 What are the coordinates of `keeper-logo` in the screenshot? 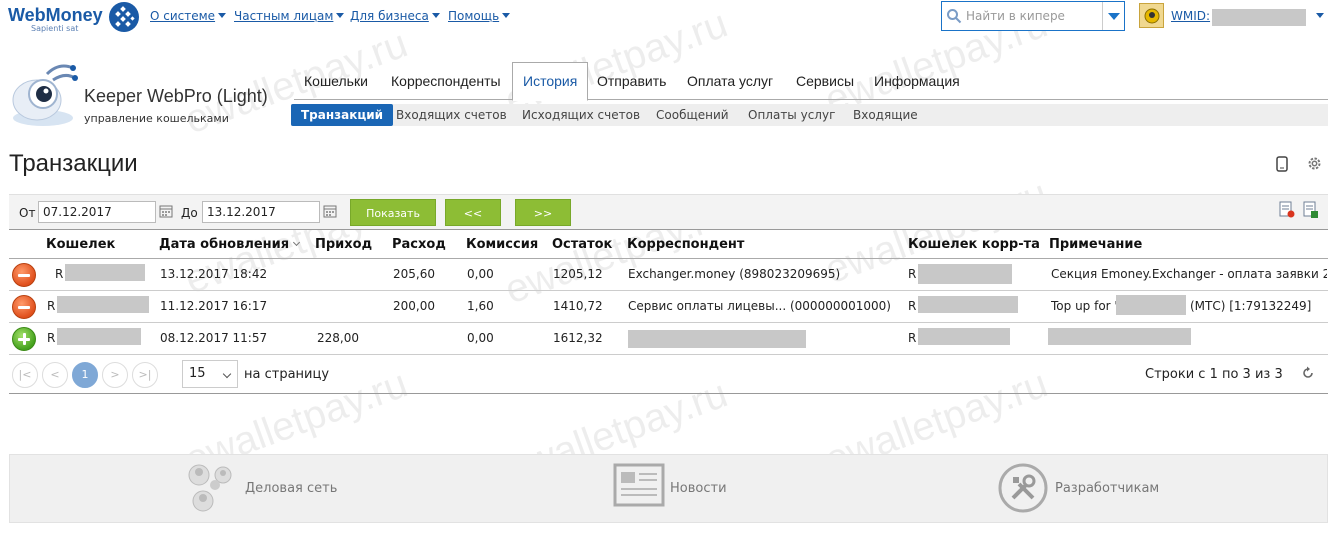 It's located at (43, 94).